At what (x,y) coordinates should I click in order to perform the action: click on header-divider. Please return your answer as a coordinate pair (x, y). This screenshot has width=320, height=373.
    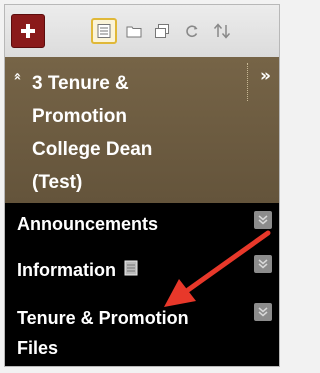
    Looking at the image, I should click on (247, 82).